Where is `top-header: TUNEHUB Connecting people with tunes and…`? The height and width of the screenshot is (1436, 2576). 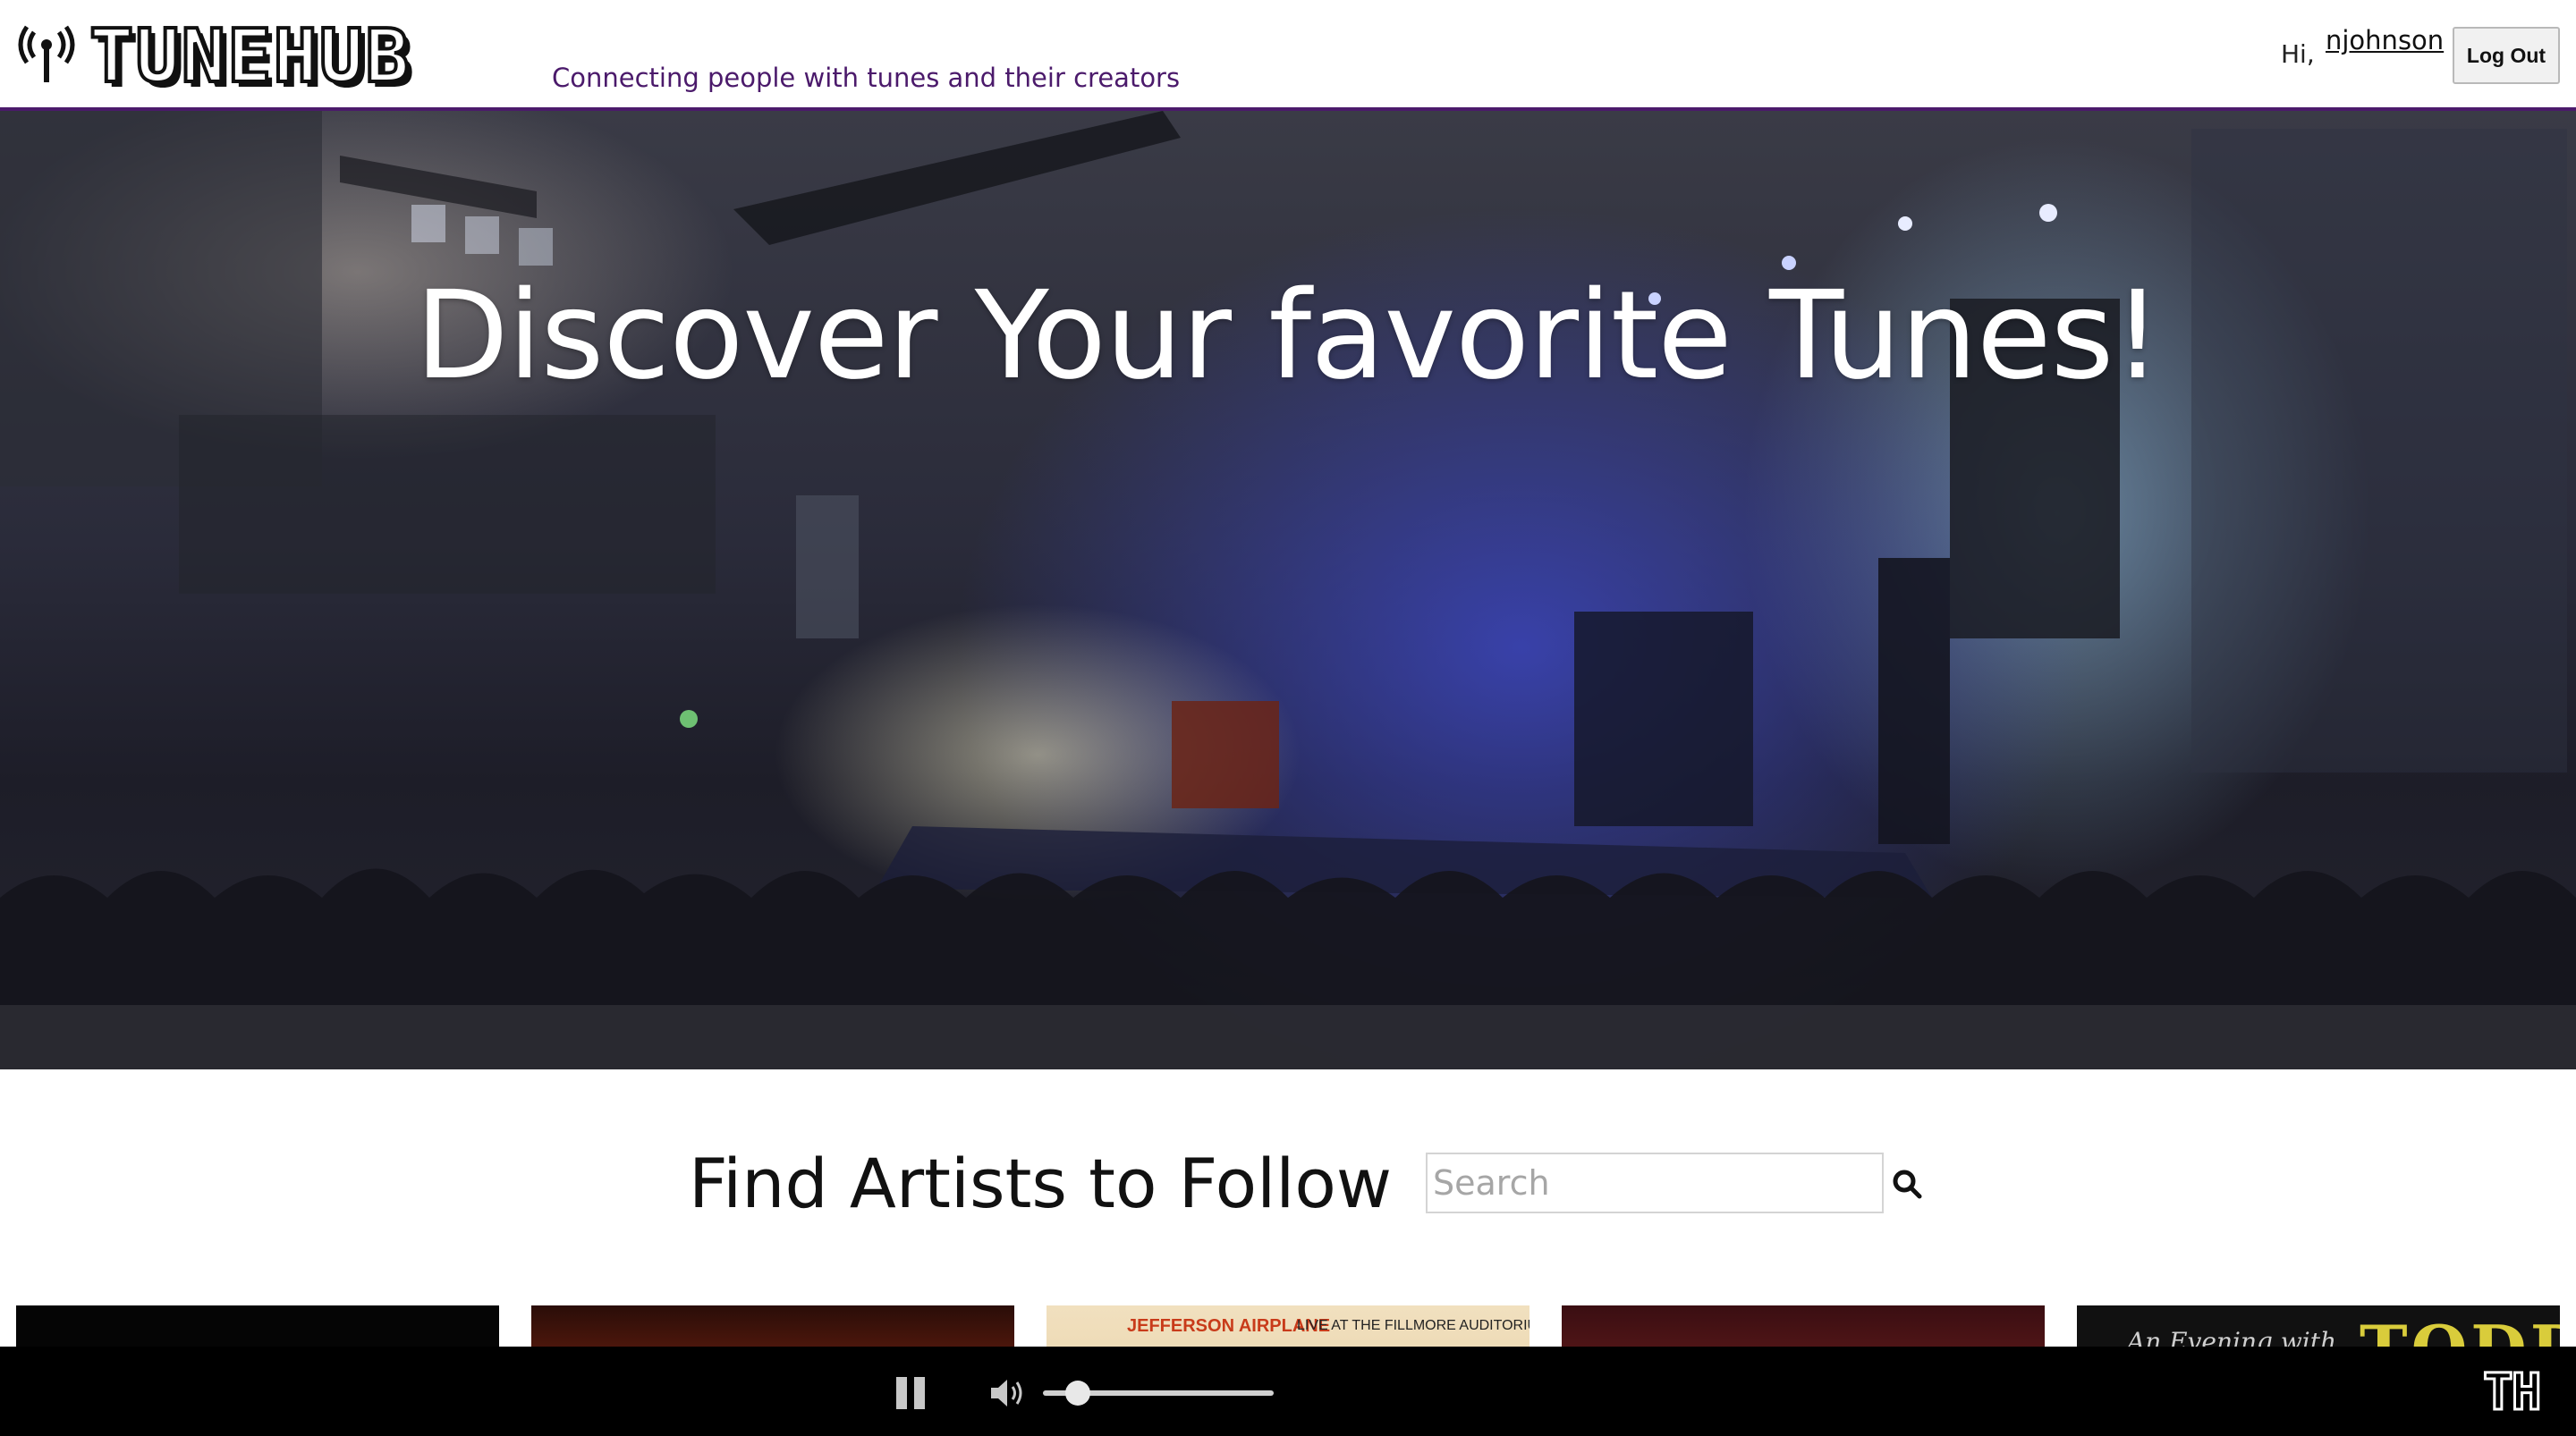
top-header: TUNEHUB Connecting people with tunes and… is located at coordinates (1288, 55).